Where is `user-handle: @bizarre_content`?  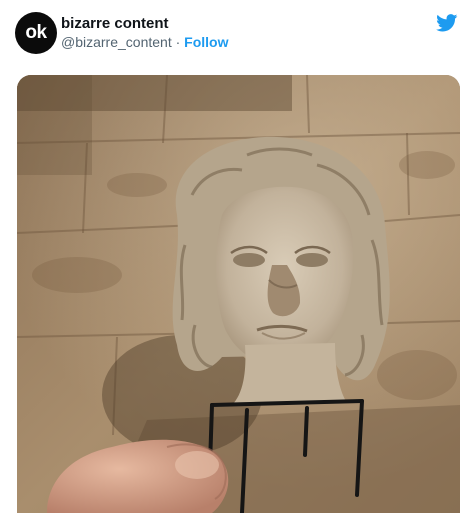
user-handle: @bizarre_content is located at coordinates (116, 42).